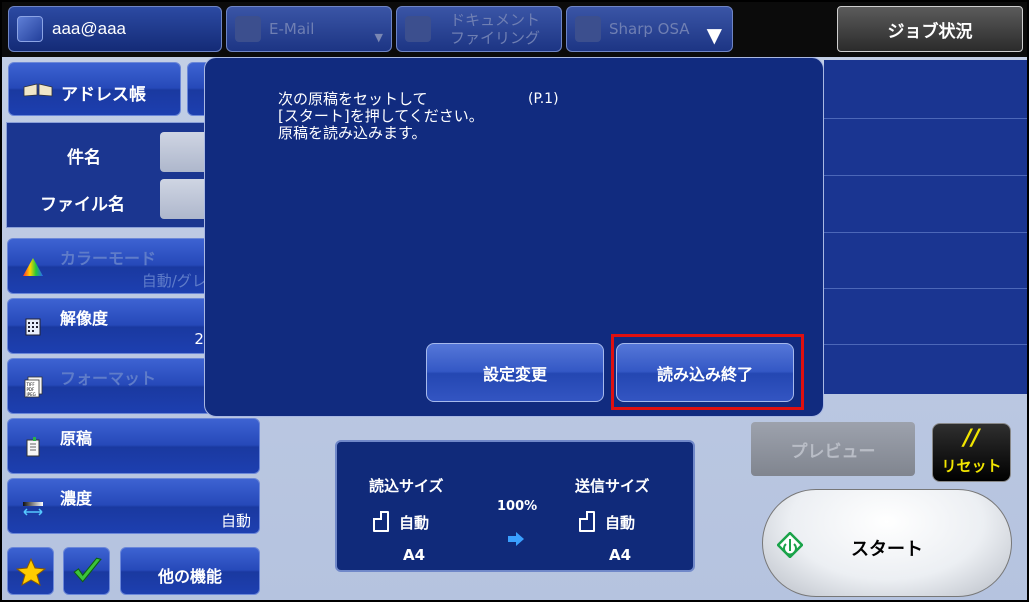  What do you see at coordinates (925, 227) in the screenshot?
I see `destination-list` at bounding box center [925, 227].